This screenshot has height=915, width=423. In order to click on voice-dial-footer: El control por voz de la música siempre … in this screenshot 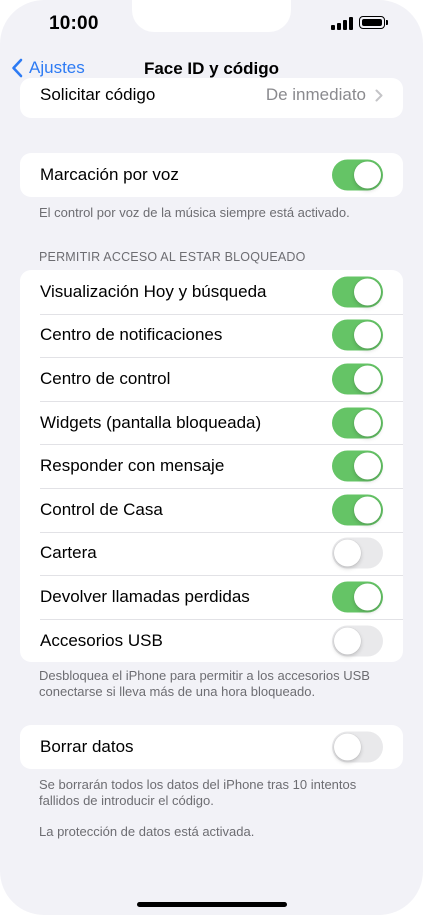, I will do `click(194, 212)`.